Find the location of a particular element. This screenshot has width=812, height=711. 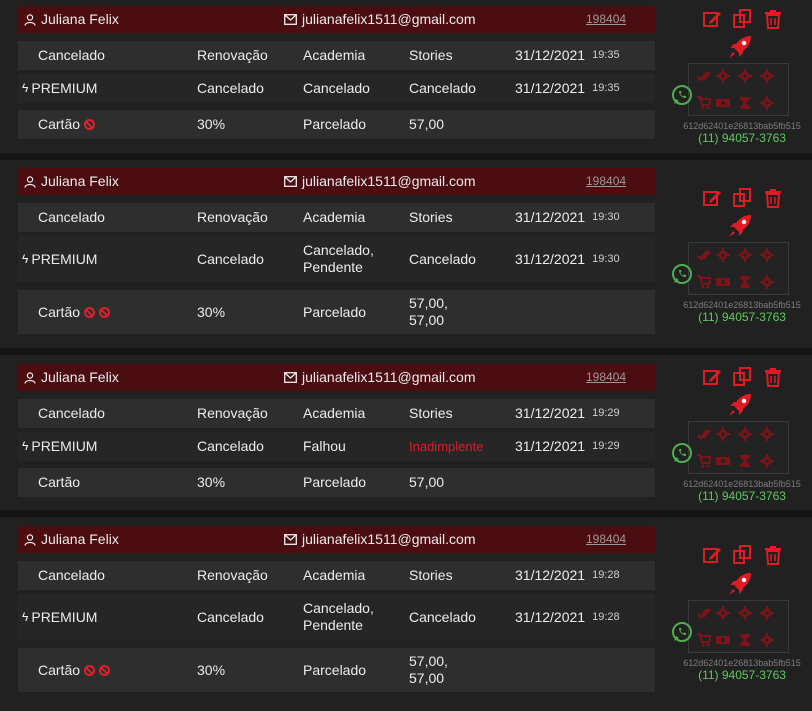

action-icons is located at coordinates (744, 378).